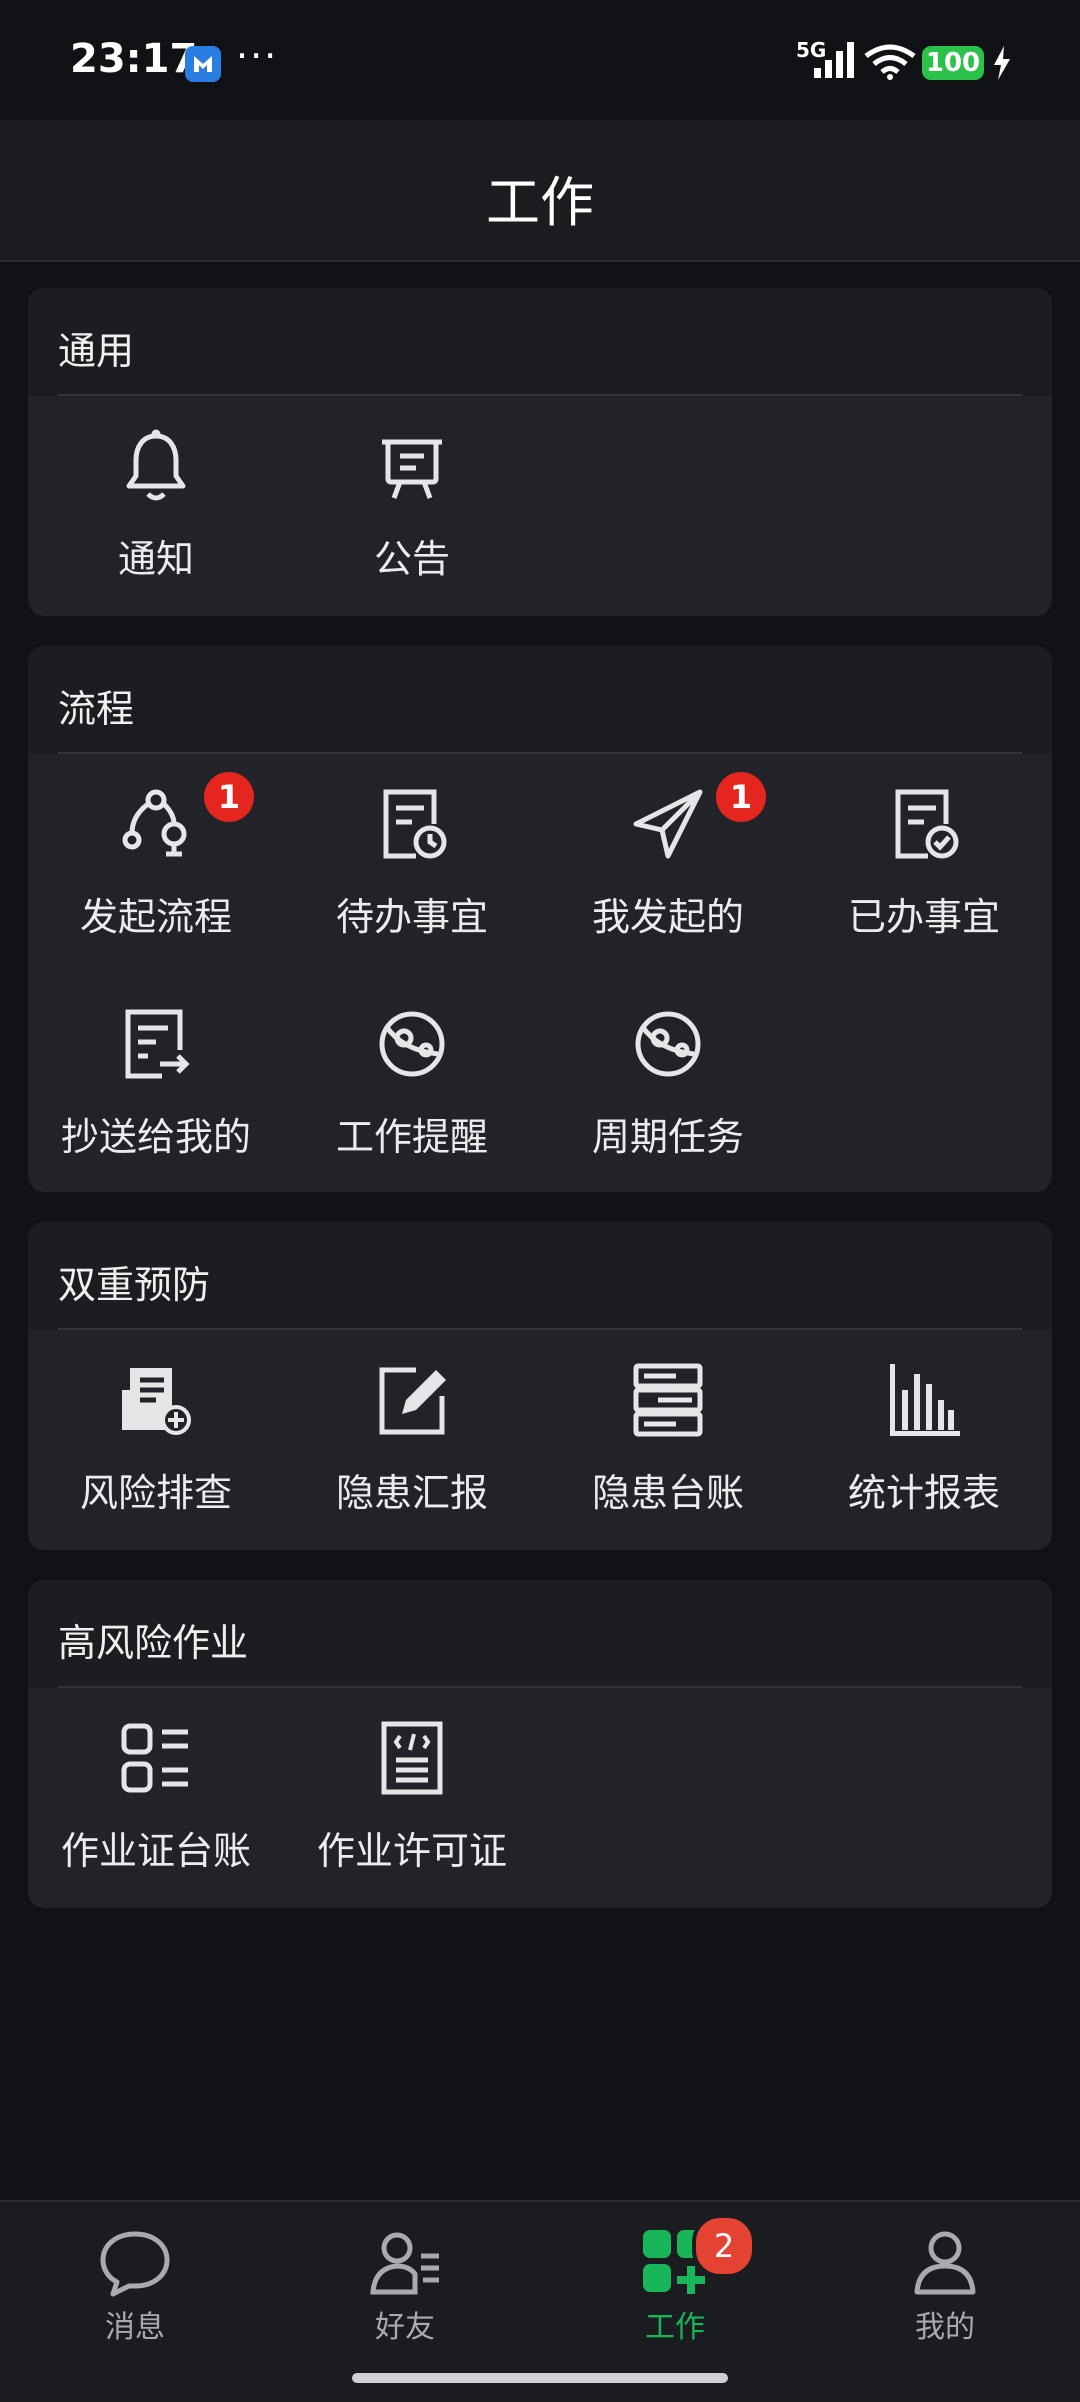 This screenshot has height=2402, width=1080. Describe the element at coordinates (156, 511) in the screenshot. I see `item-notification: 通知` at that location.